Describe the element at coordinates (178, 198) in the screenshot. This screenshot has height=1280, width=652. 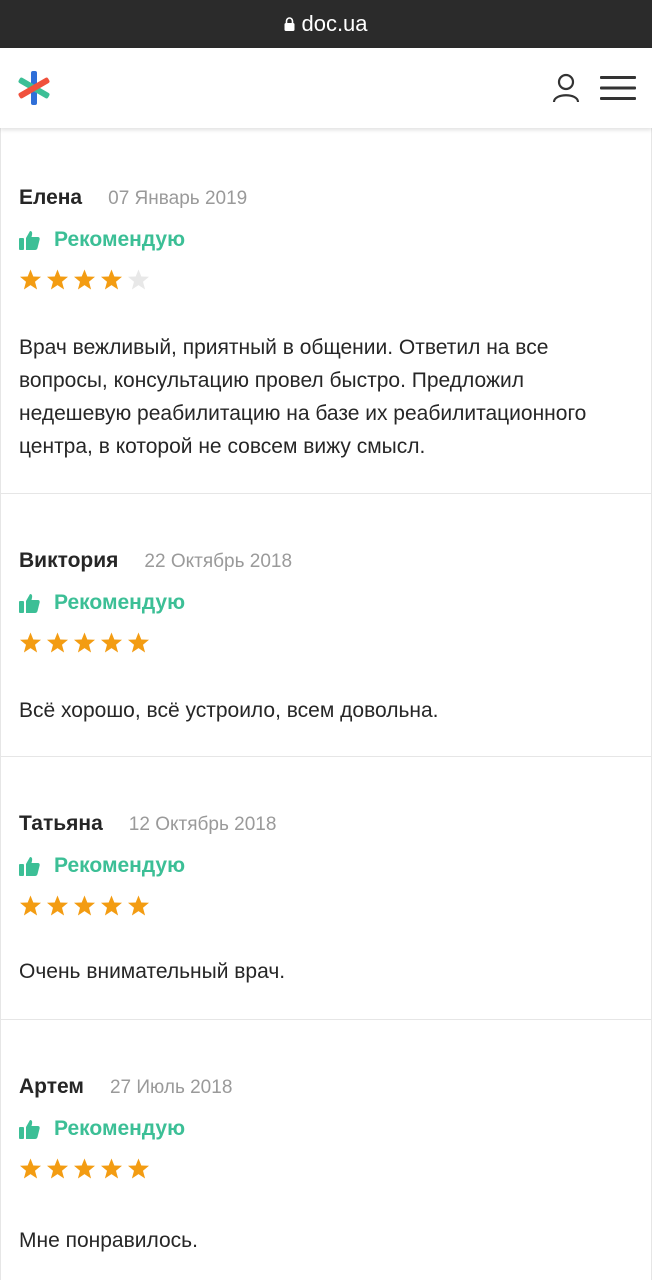
I see `review-date: 07 Январь 2019` at that location.